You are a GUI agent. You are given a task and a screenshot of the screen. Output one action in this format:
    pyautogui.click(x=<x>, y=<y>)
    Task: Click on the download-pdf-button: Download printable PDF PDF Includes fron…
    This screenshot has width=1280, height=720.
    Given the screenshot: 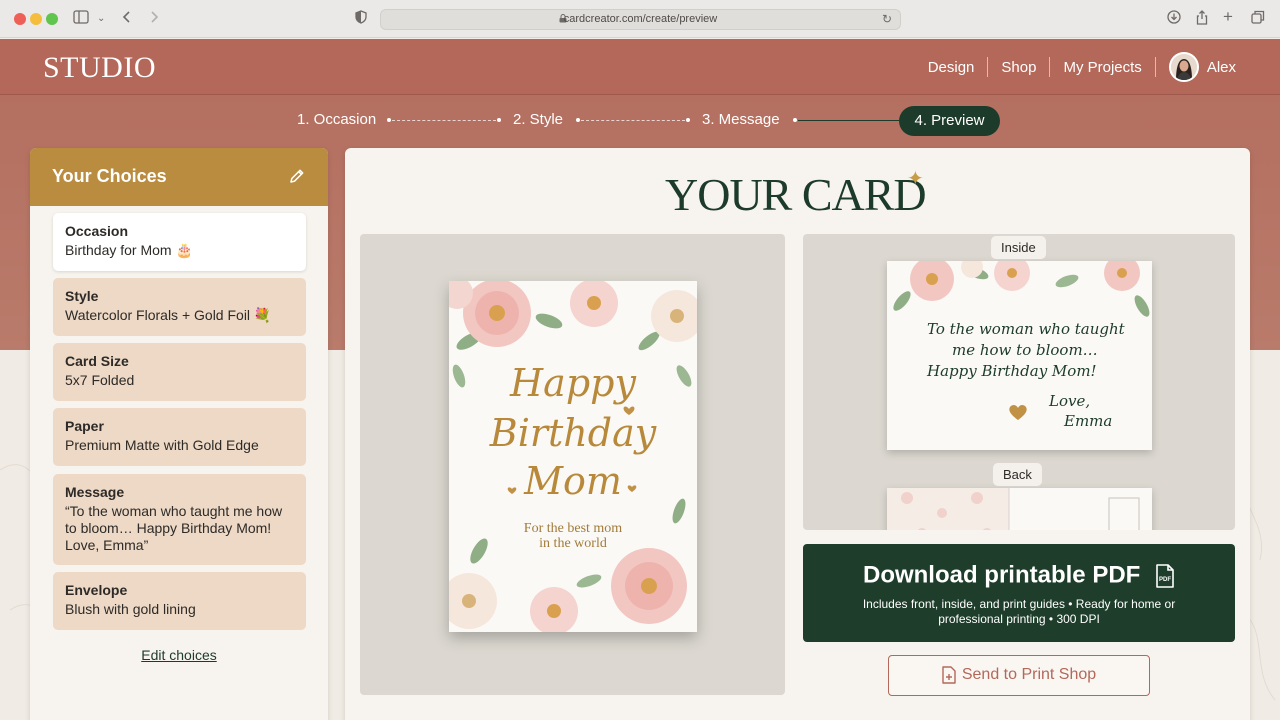 What is the action you would take?
    pyautogui.click(x=1019, y=593)
    